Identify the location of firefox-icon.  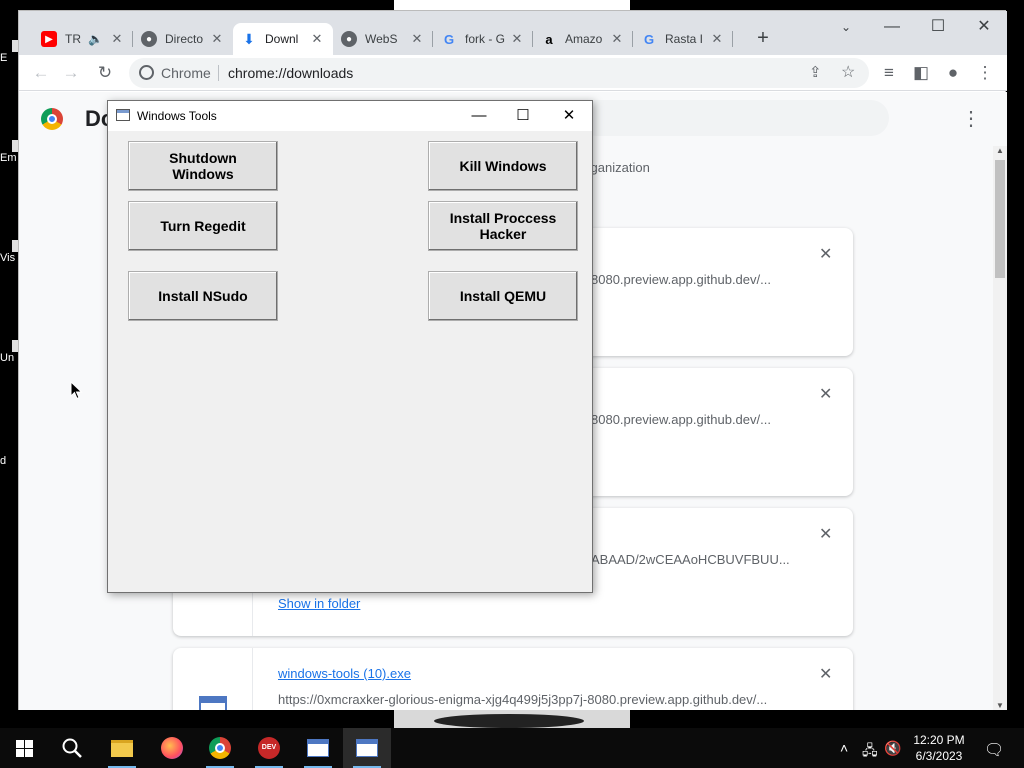
(172, 748).